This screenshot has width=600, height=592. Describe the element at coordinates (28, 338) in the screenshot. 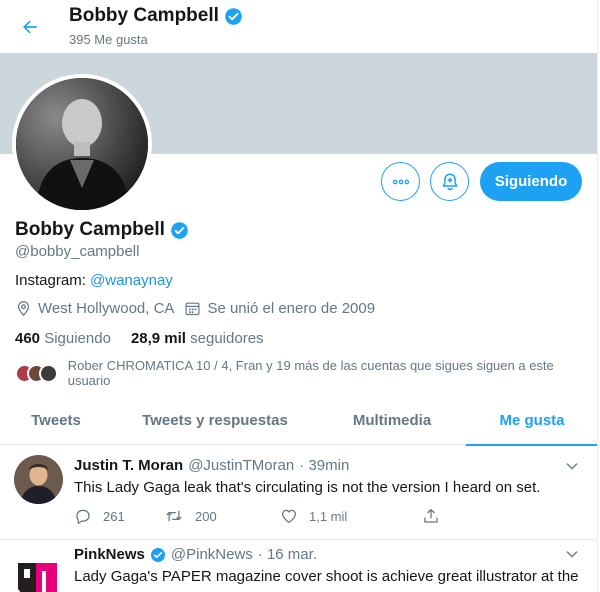

I see `following-count: 460` at that location.